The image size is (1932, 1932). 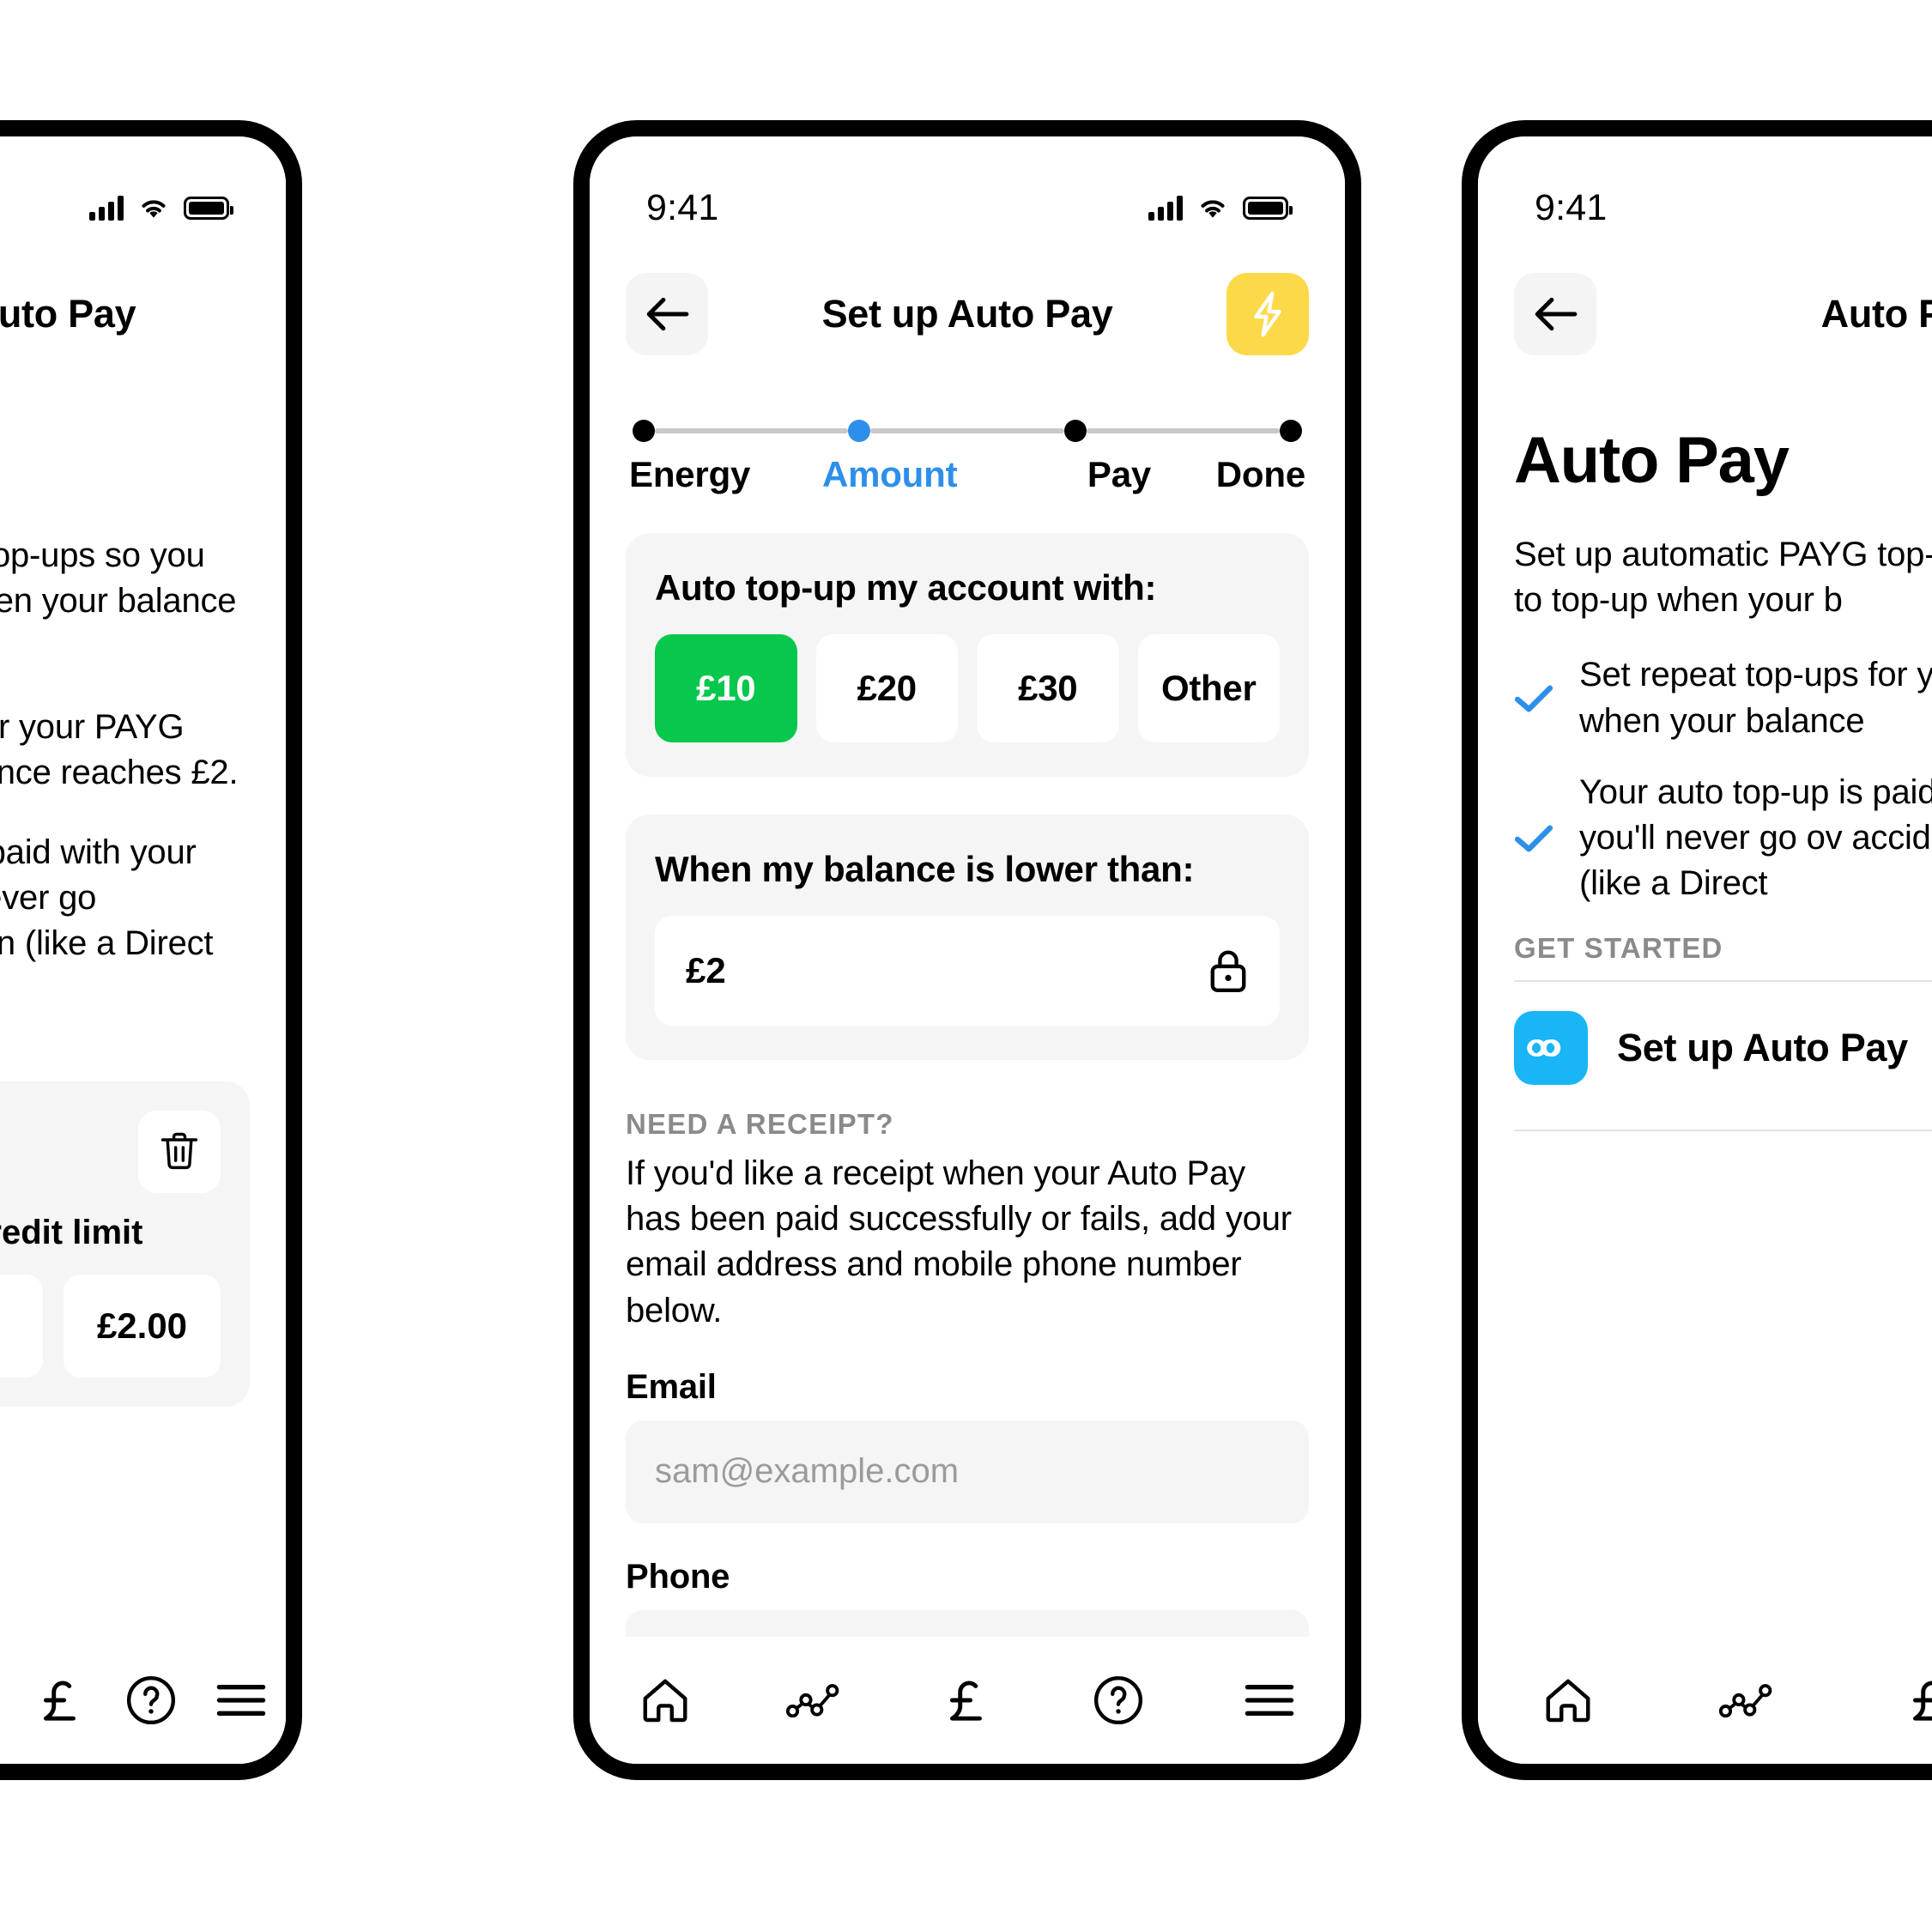 I want to click on left-credit-limit-card: Credit limit £2.00, so click(x=125, y=1244).